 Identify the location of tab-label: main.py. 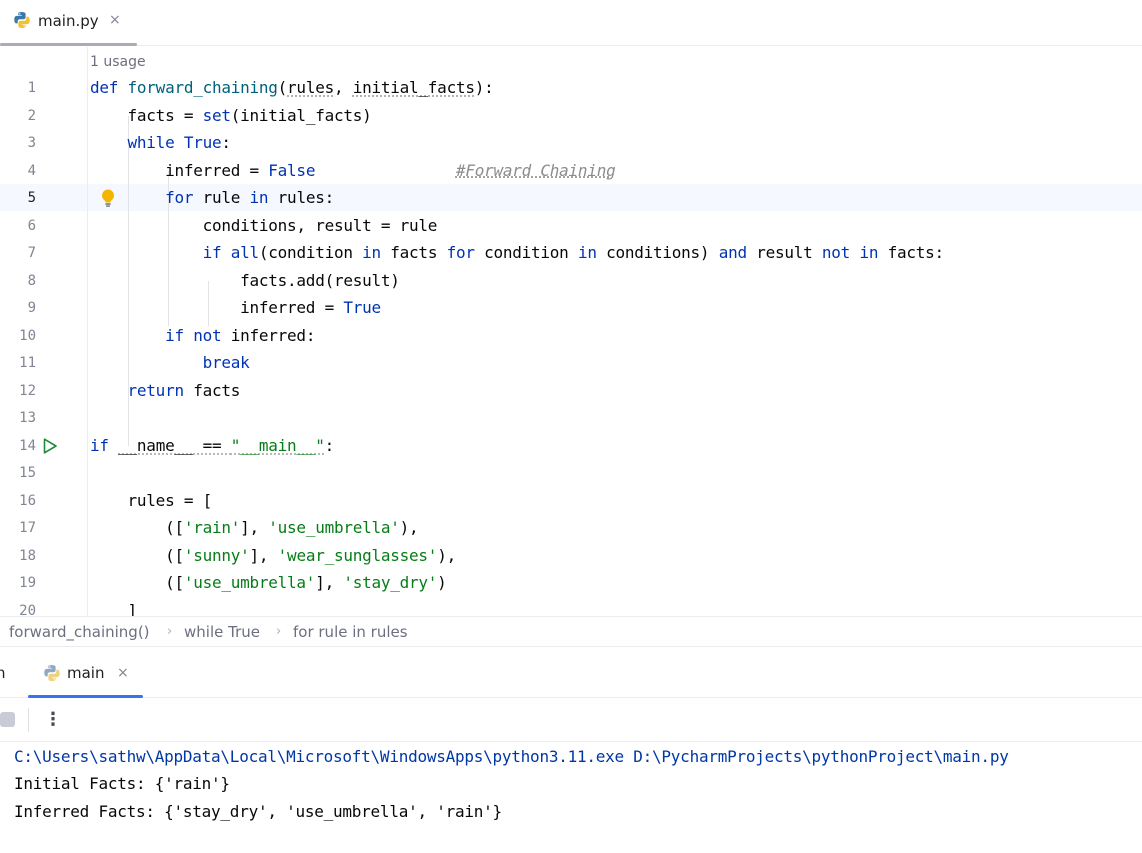
(68, 21).